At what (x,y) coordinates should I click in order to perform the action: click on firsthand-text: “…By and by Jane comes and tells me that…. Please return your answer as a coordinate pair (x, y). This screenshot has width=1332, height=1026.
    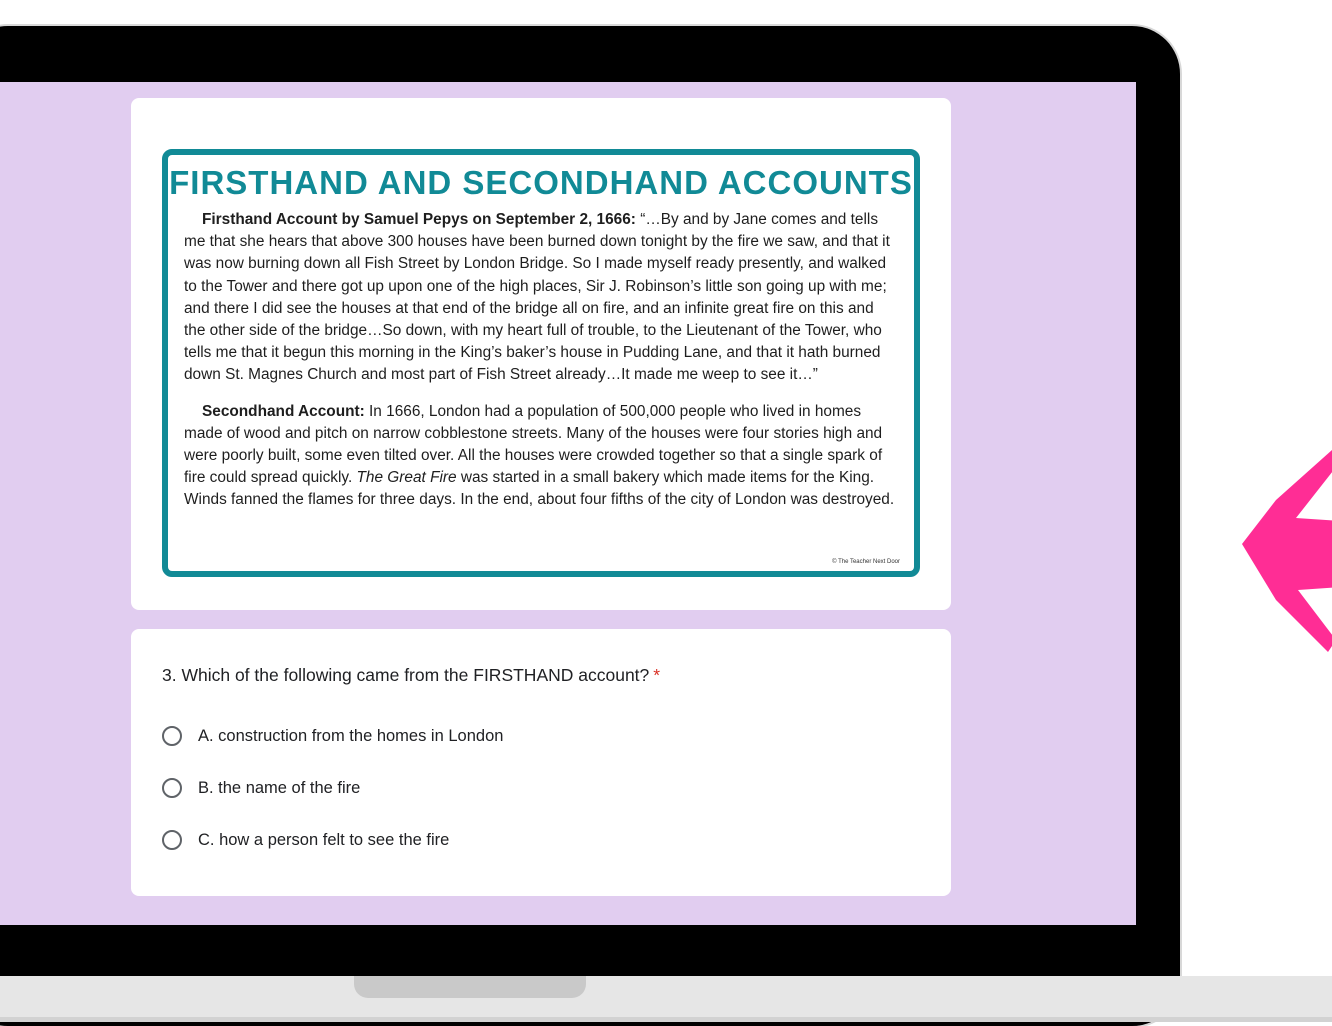
    Looking at the image, I should click on (537, 297).